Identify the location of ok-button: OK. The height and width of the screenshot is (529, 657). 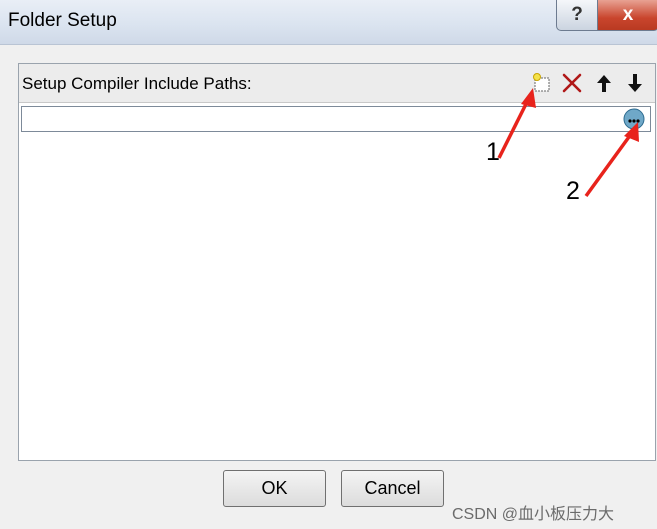
(274, 488).